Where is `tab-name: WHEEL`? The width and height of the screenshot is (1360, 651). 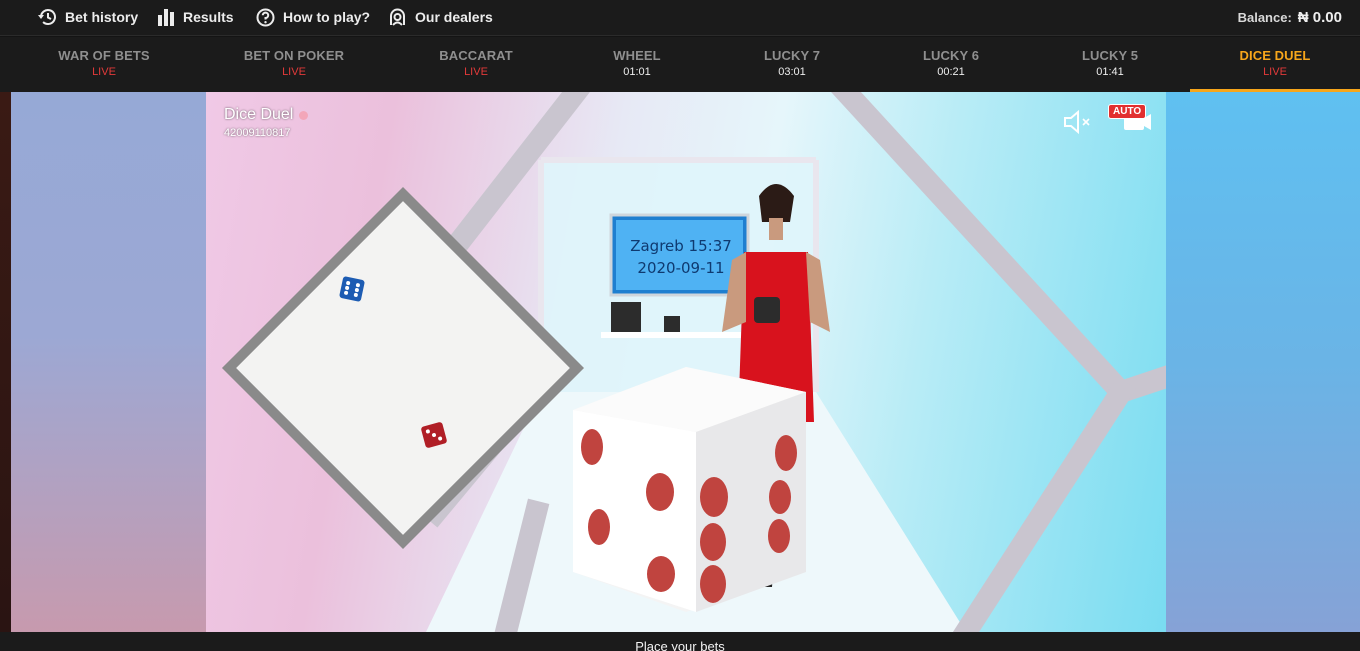
tab-name: WHEEL is located at coordinates (637, 55).